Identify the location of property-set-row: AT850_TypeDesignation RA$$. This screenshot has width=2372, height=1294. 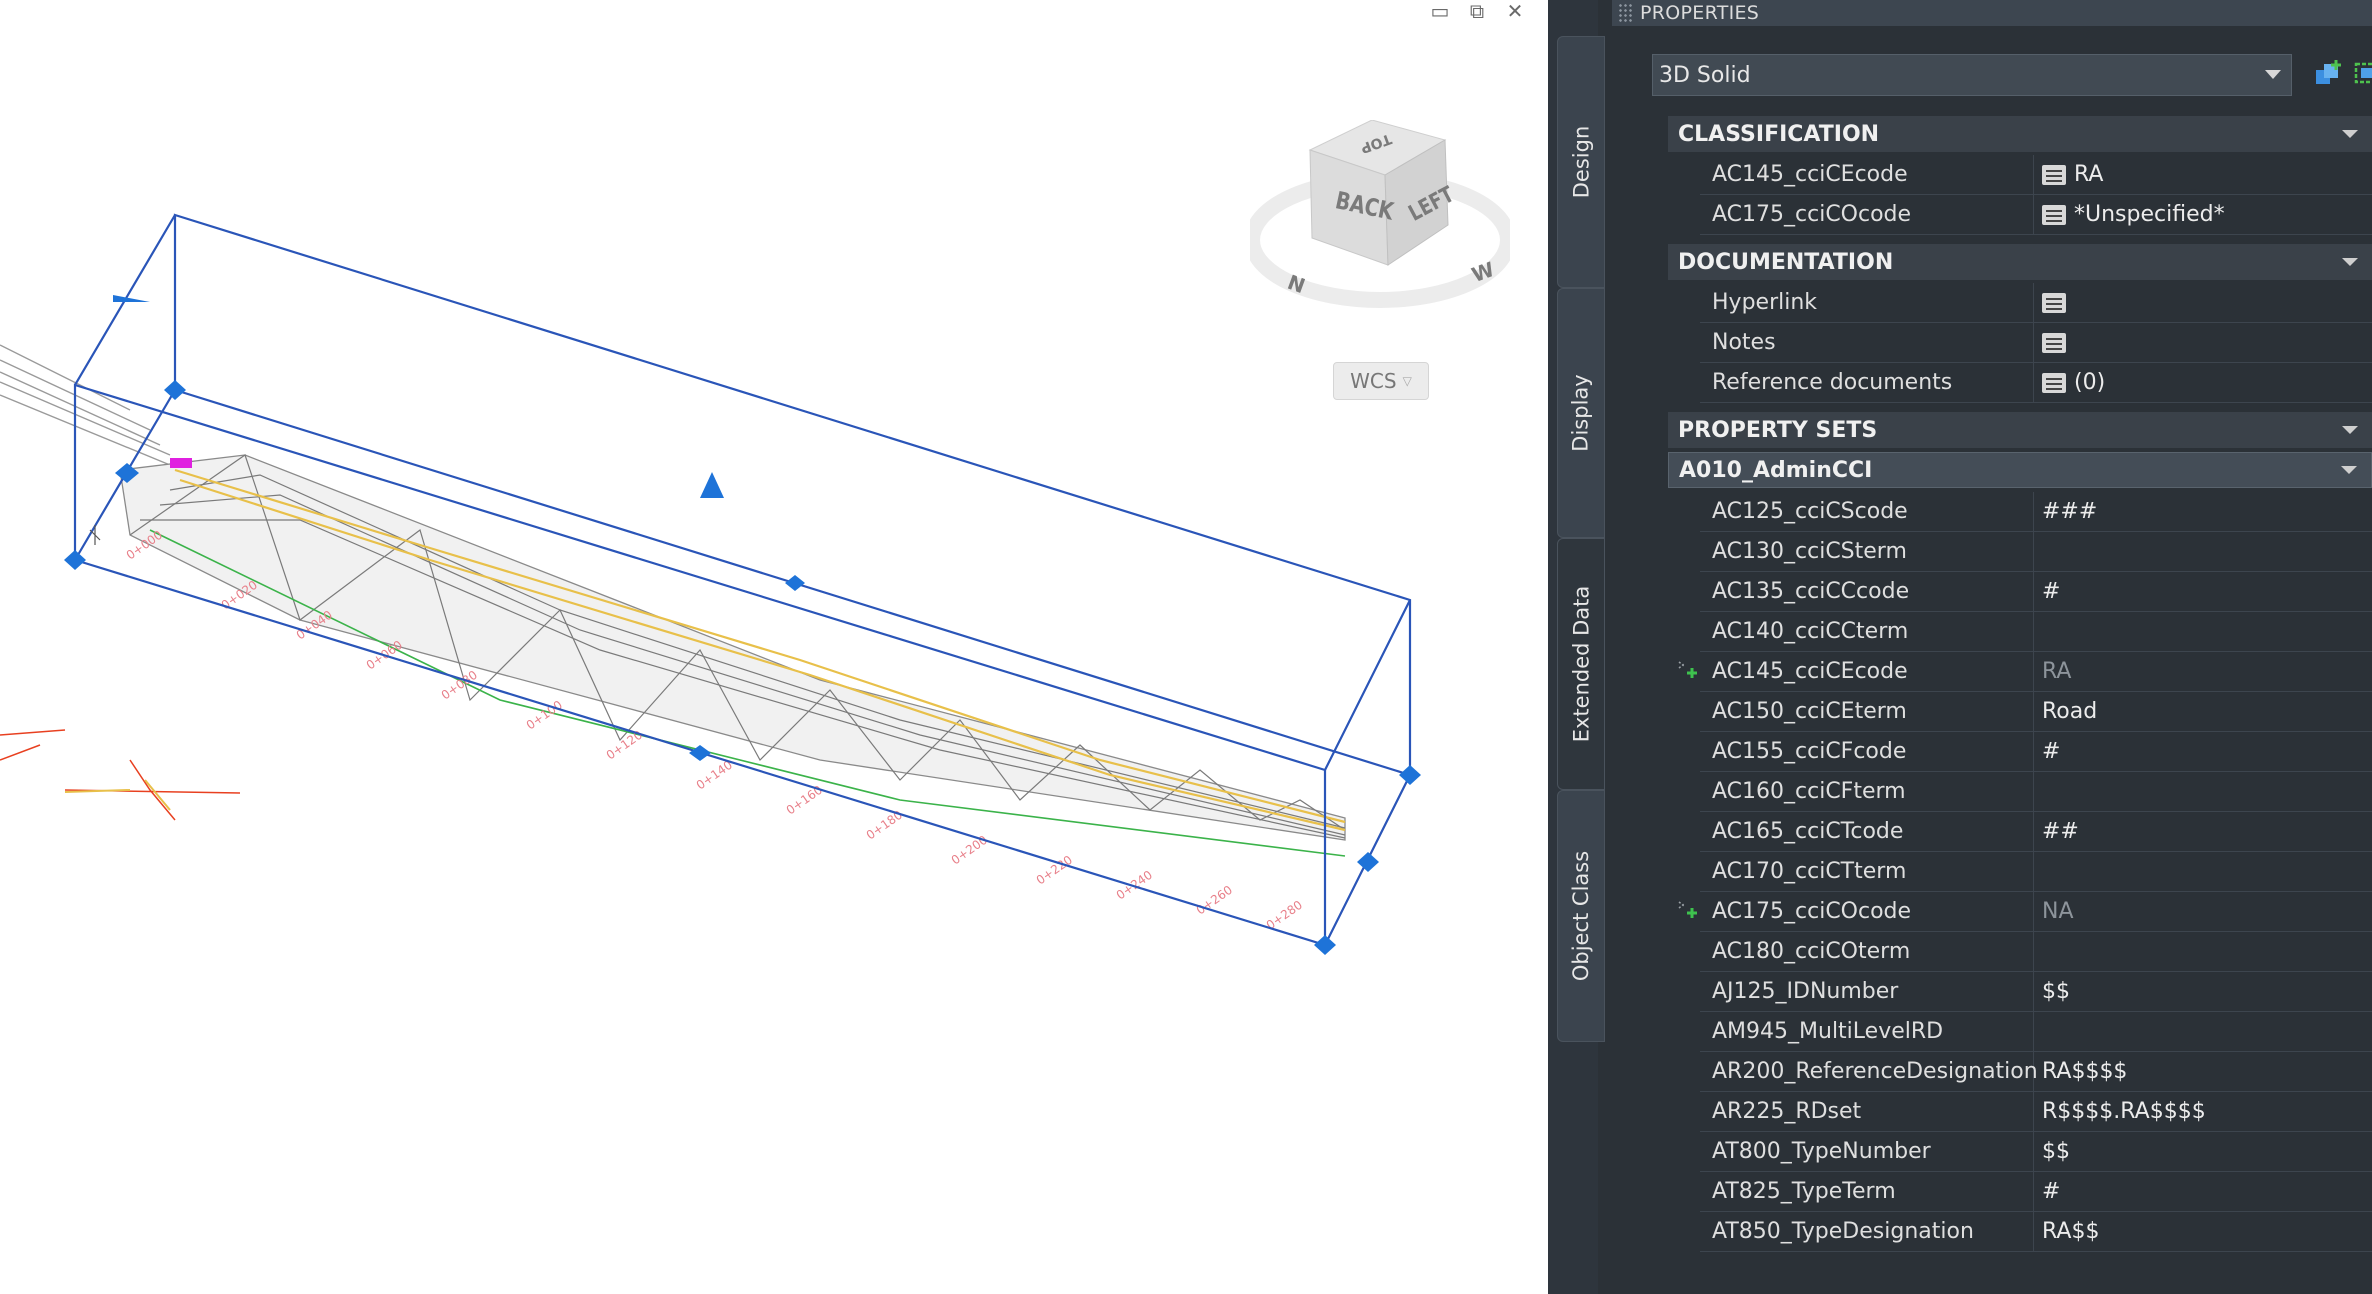
(2036, 1231).